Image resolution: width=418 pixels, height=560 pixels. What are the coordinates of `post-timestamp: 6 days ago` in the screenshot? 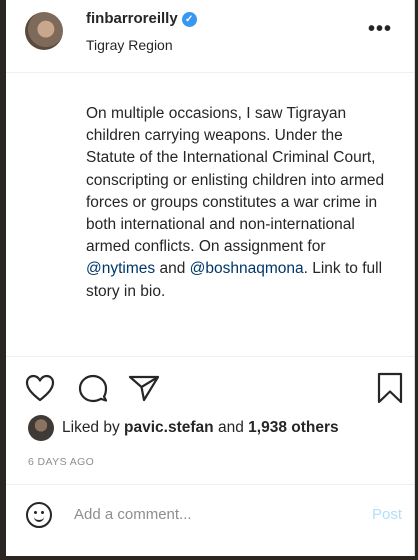 It's located at (61, 462).